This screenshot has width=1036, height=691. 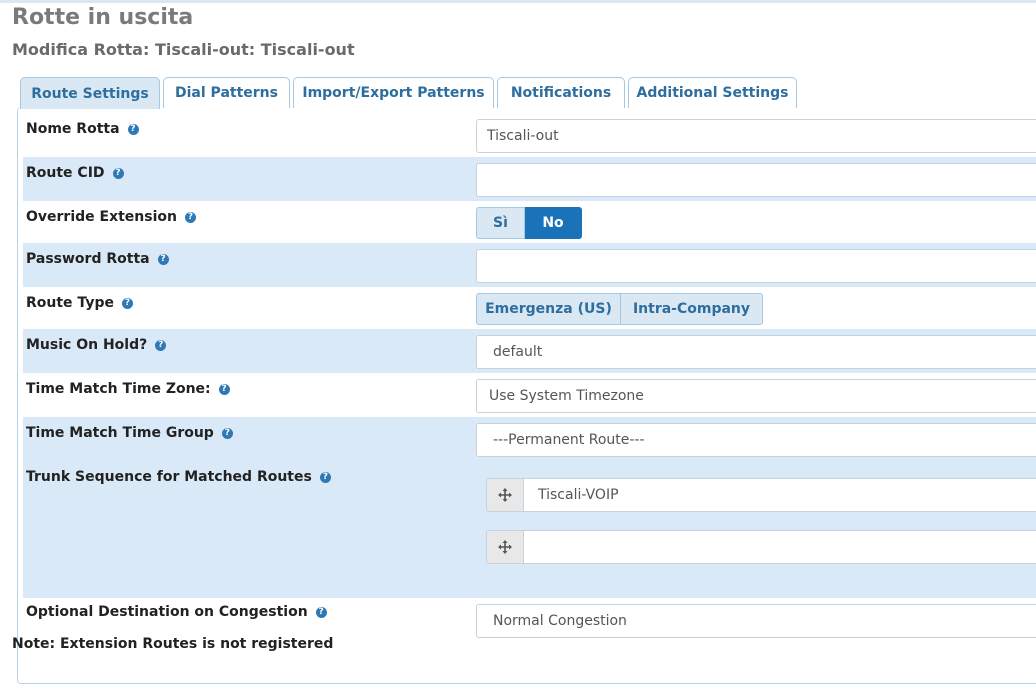 I want to click on time-group-select: ---Permanent Route---, so click(x=756, y=440).